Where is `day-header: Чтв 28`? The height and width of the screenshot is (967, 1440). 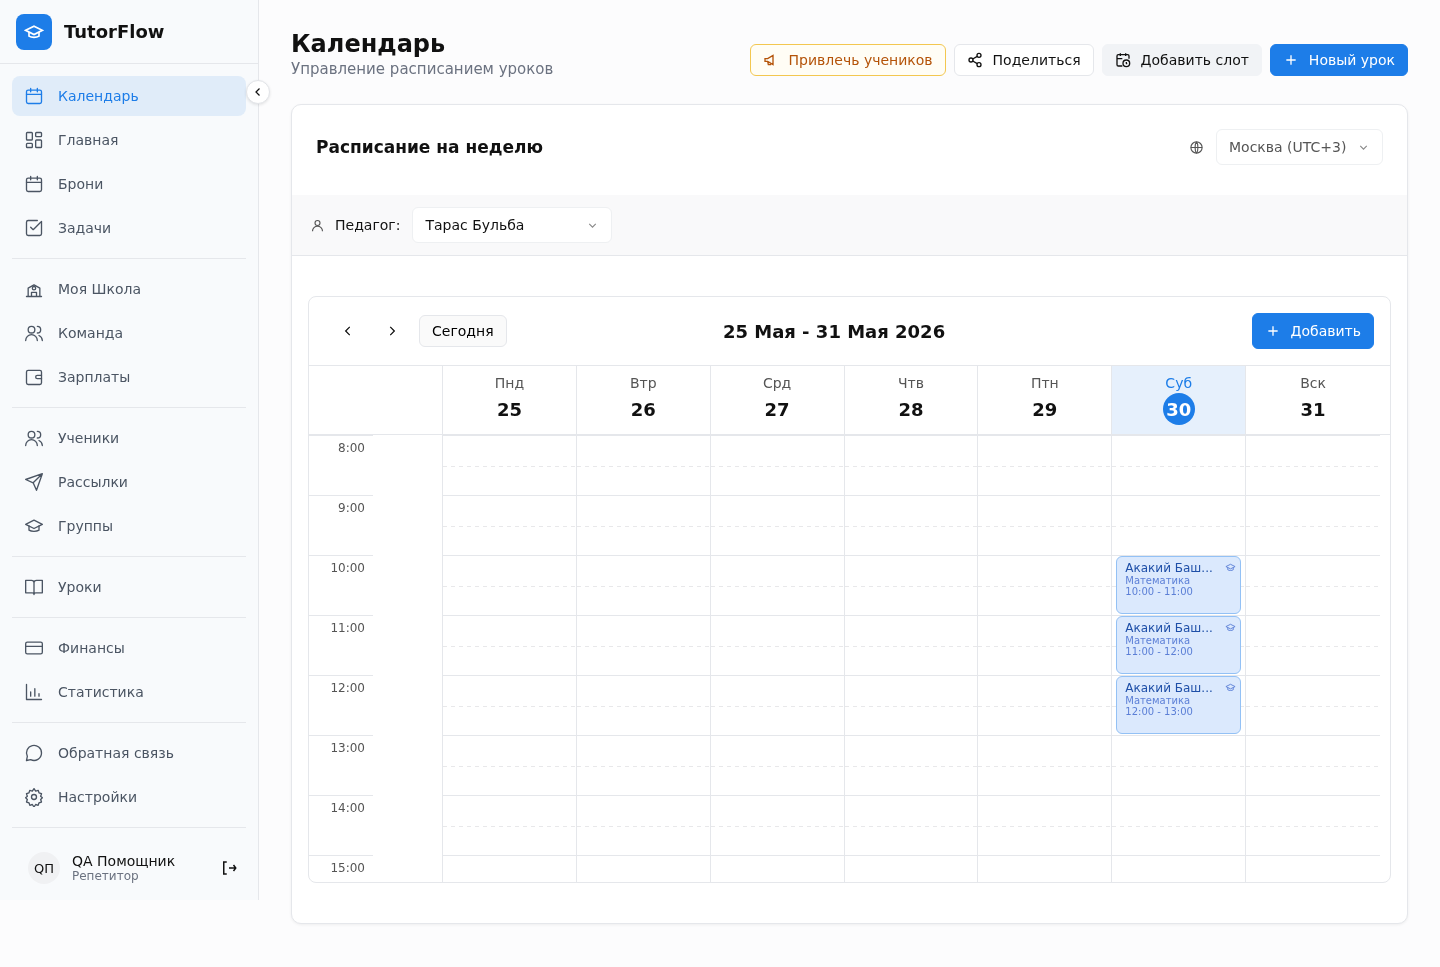 day-header: Чтв 28 is located at coordinates (911, 400).